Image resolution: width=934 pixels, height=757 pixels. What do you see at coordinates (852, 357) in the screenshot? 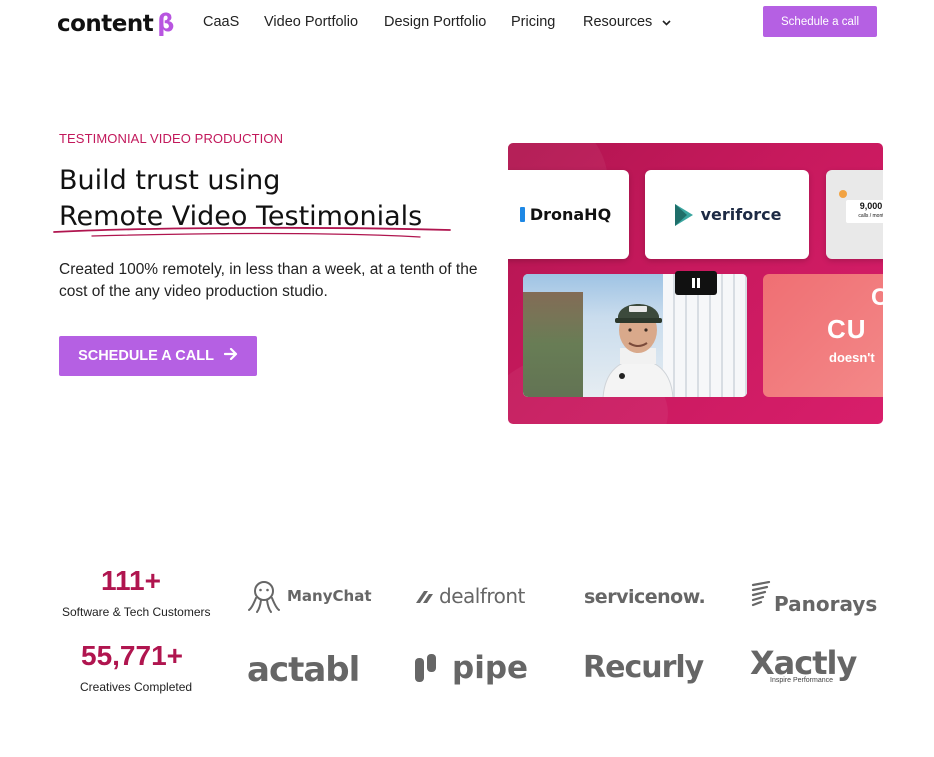
I see `promo-line3: doesn't` at bounding box center [852, 357].